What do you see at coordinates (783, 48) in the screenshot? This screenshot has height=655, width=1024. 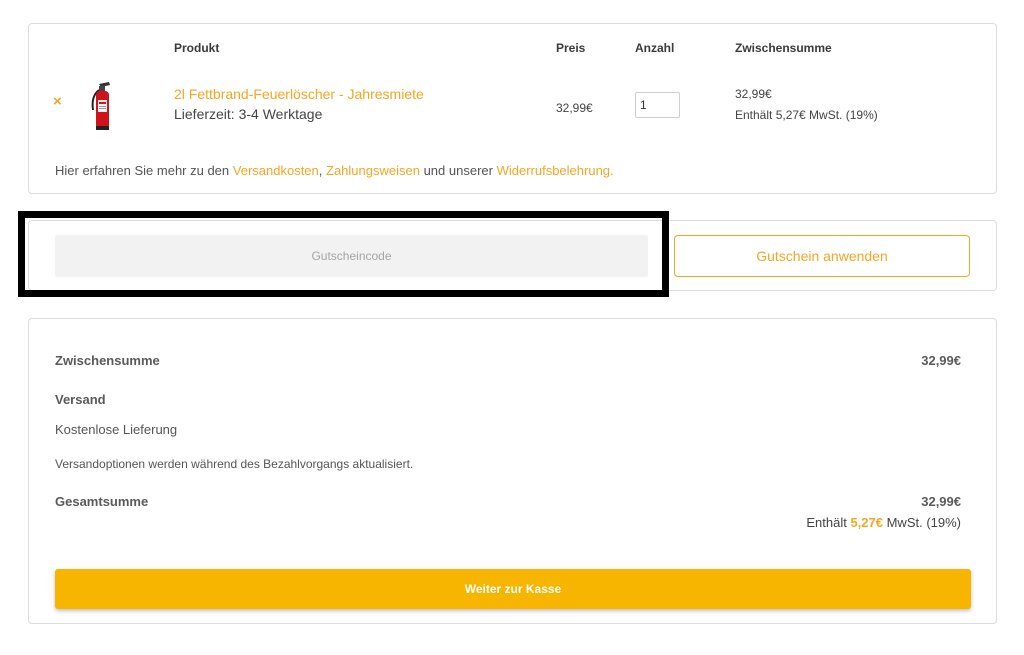 I see `column-header-subtotal: Zwischensumme` at bounding box center [783, 48].